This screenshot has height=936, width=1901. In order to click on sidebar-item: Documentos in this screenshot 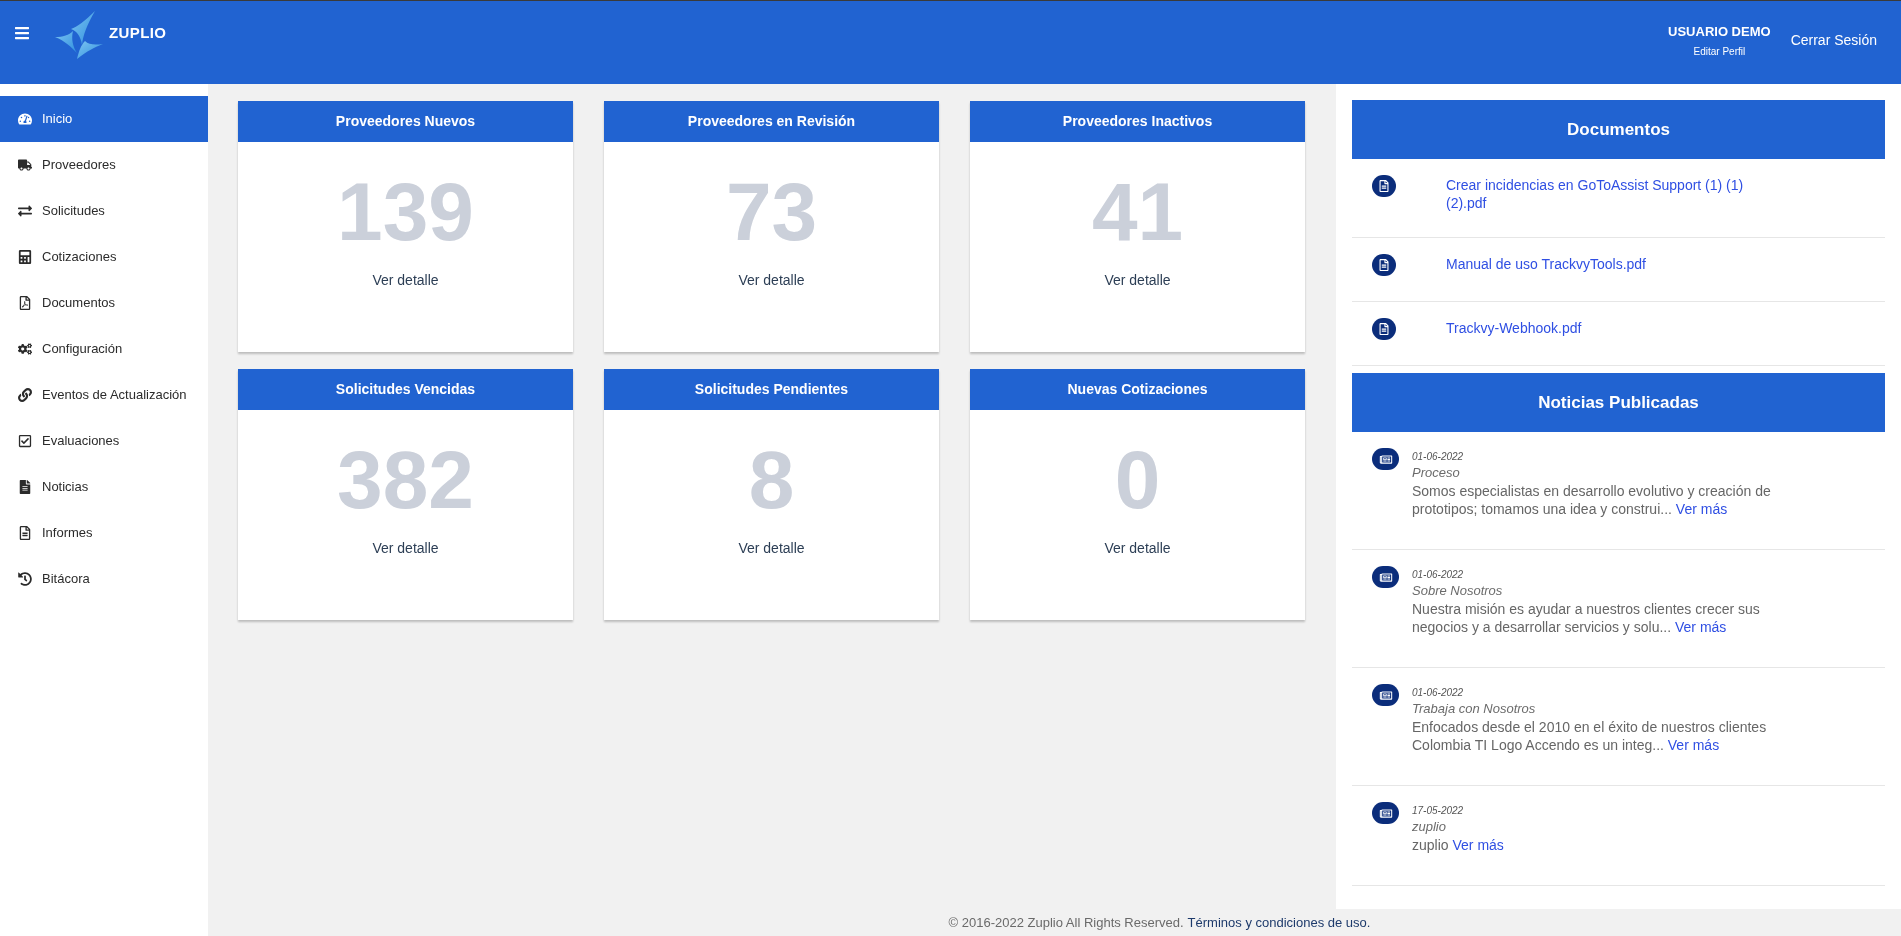, I will do `click(104, 303)`.